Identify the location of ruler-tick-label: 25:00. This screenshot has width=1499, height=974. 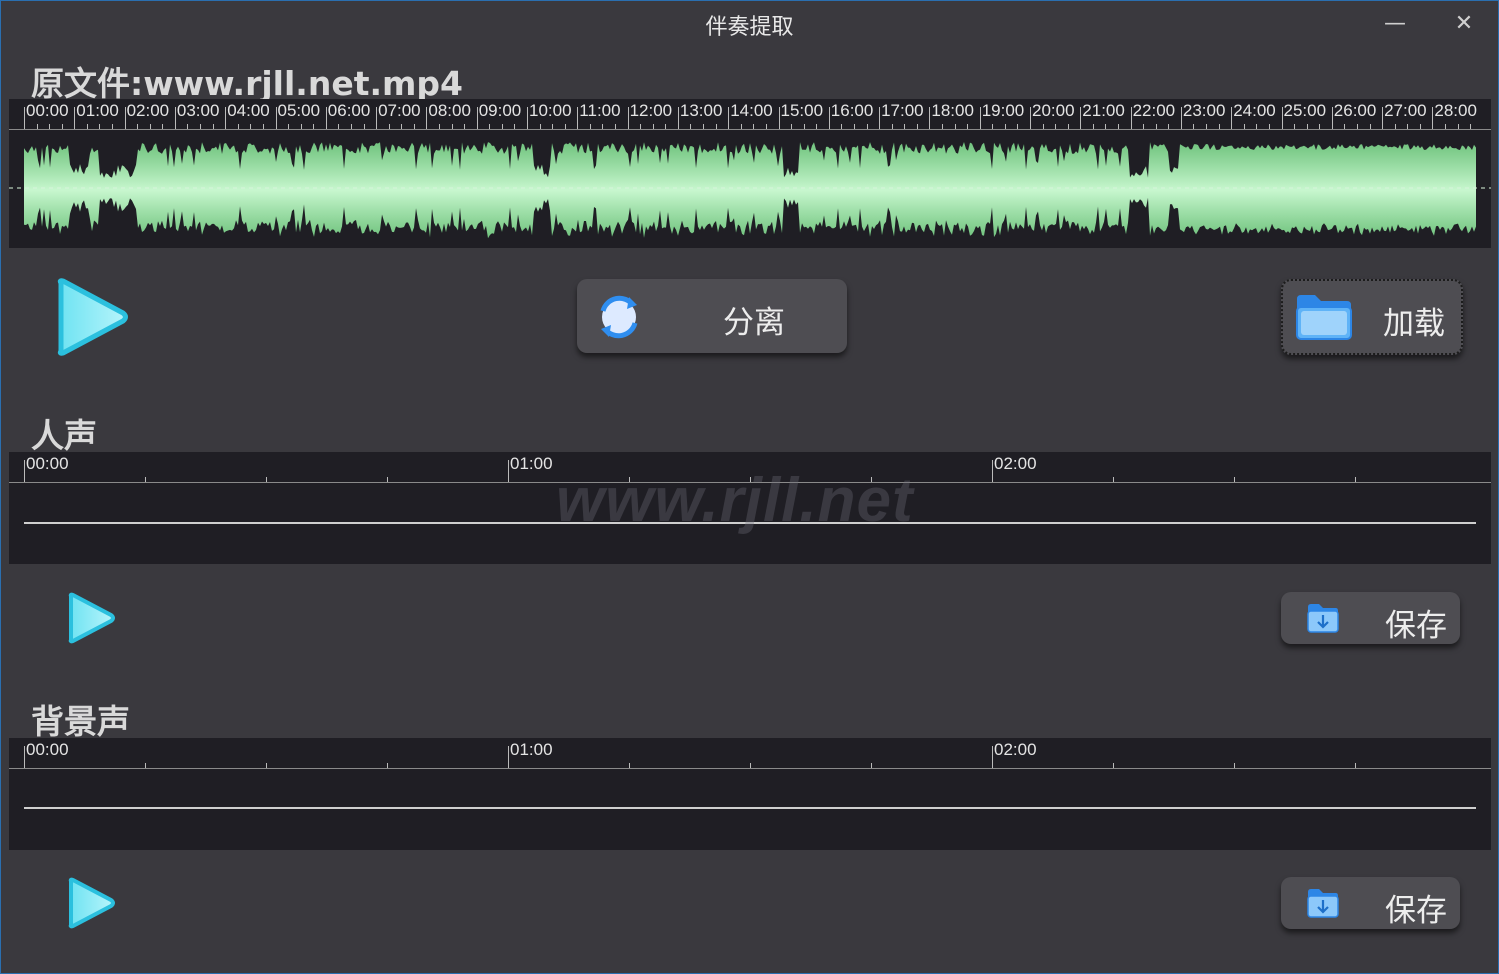
(1305, 110).